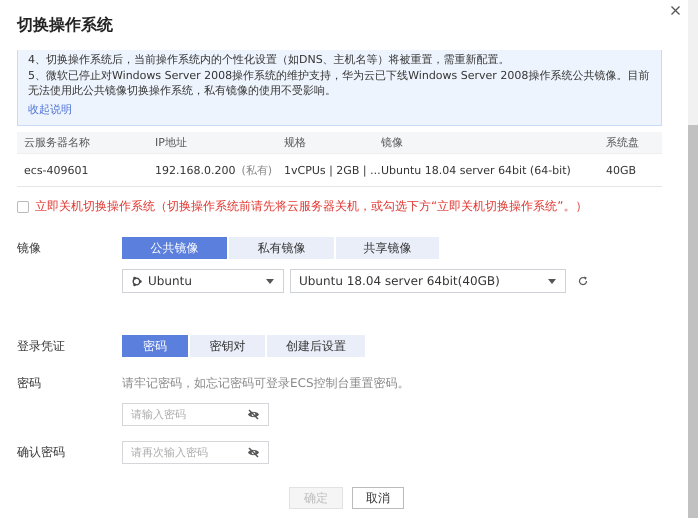 This screenshot has height=518, width=698. Describe the element at coordinates (41, 346) in the screenshot. I see `field-label: 登录凭证` at that location.